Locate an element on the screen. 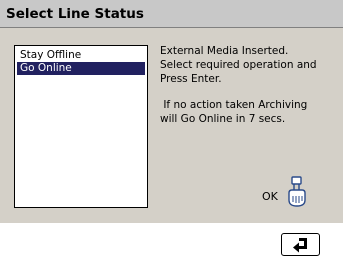 The image size is (343, 262). return-arrow-icon is located at coordinates (300, 245).